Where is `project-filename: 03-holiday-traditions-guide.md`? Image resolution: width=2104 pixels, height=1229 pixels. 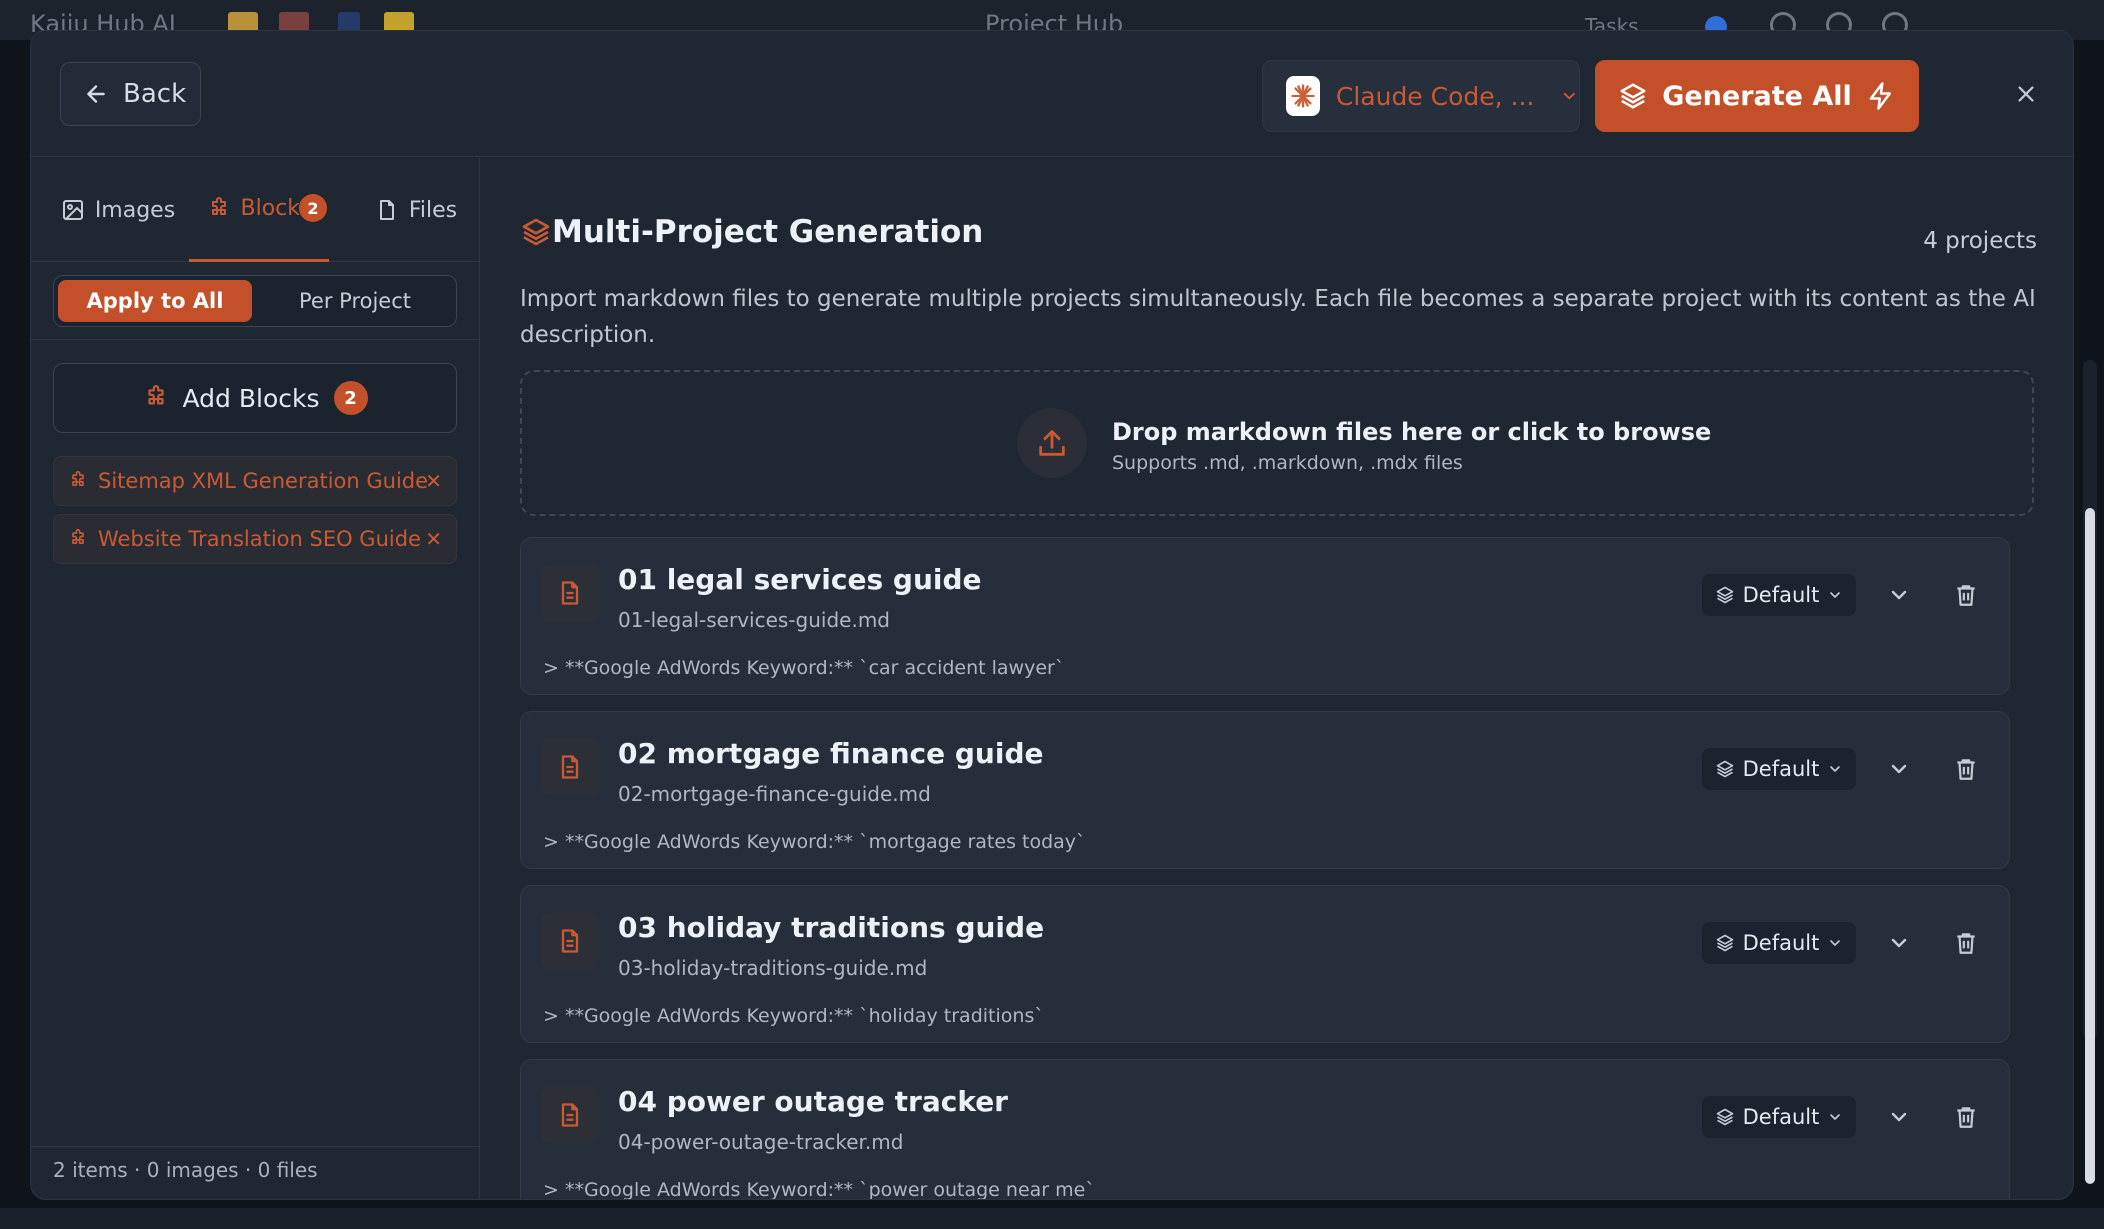 project-filename: 03-holiday-traditions-guide.md is located at coordinates (773, 968).